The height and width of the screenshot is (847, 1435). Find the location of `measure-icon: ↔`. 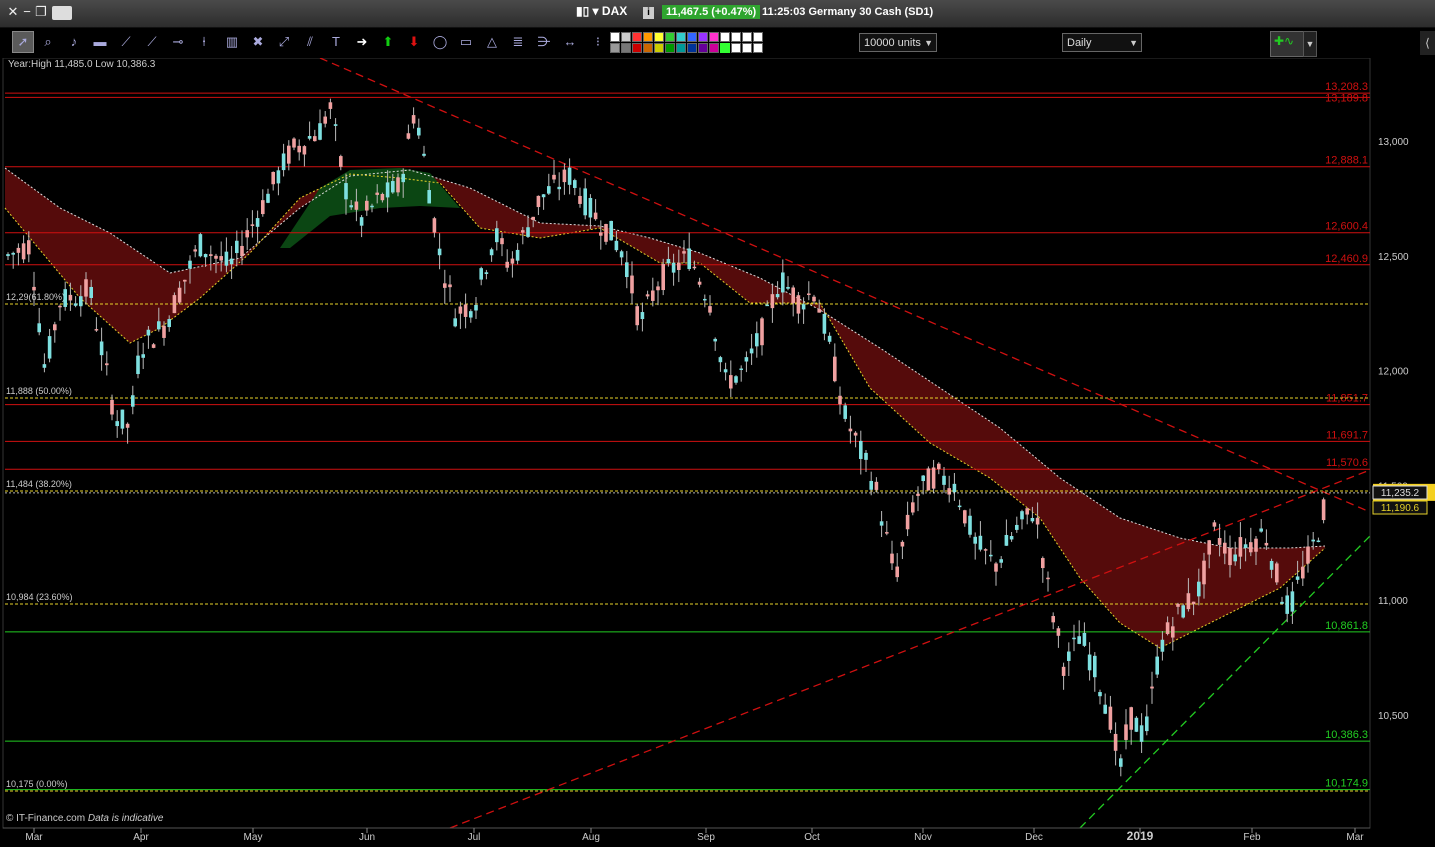

measure-icon: ↔ is located at coordinates (570, 42).